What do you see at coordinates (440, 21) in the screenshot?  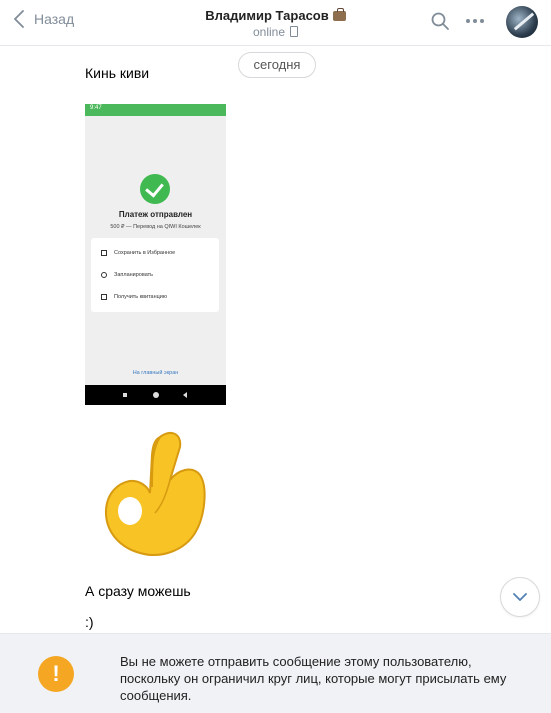 I see `search-icon` at bounding box center [440, 21].